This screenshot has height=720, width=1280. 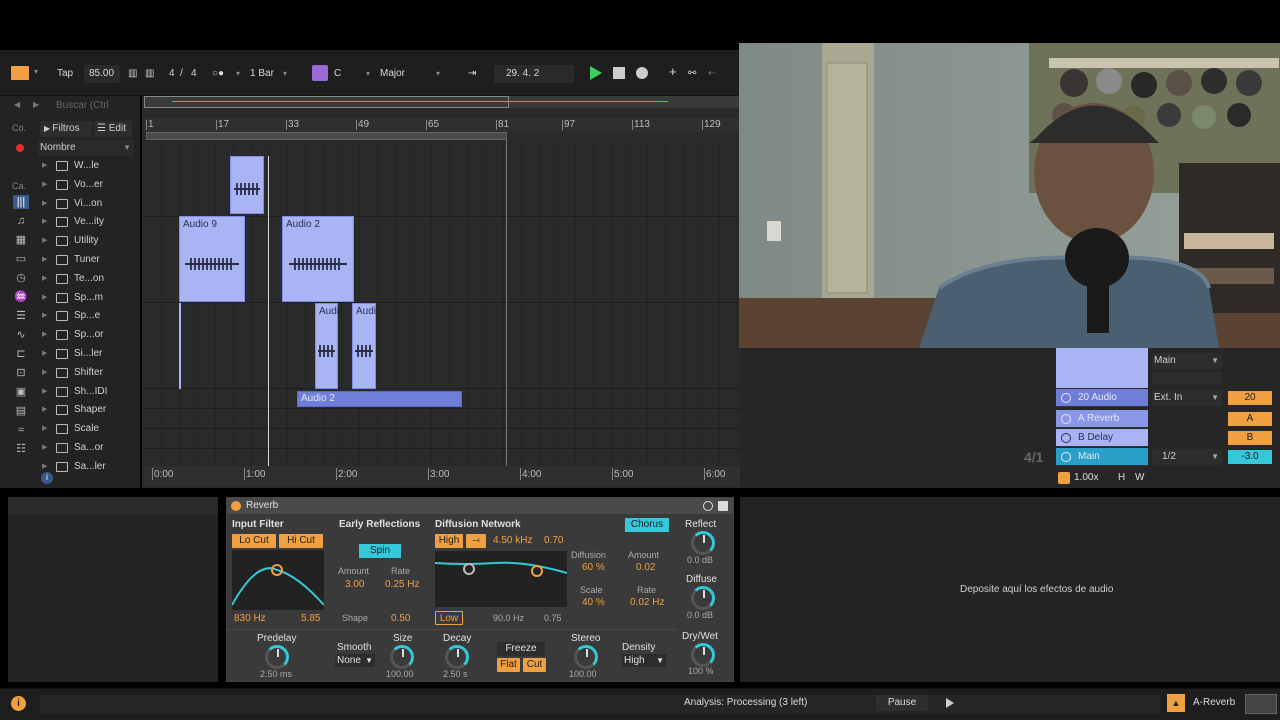 What do you see at coordinates (88, 429) in the screenshot?
I see `browser-item: ▶ Scale` at bounding box center [88, 429].